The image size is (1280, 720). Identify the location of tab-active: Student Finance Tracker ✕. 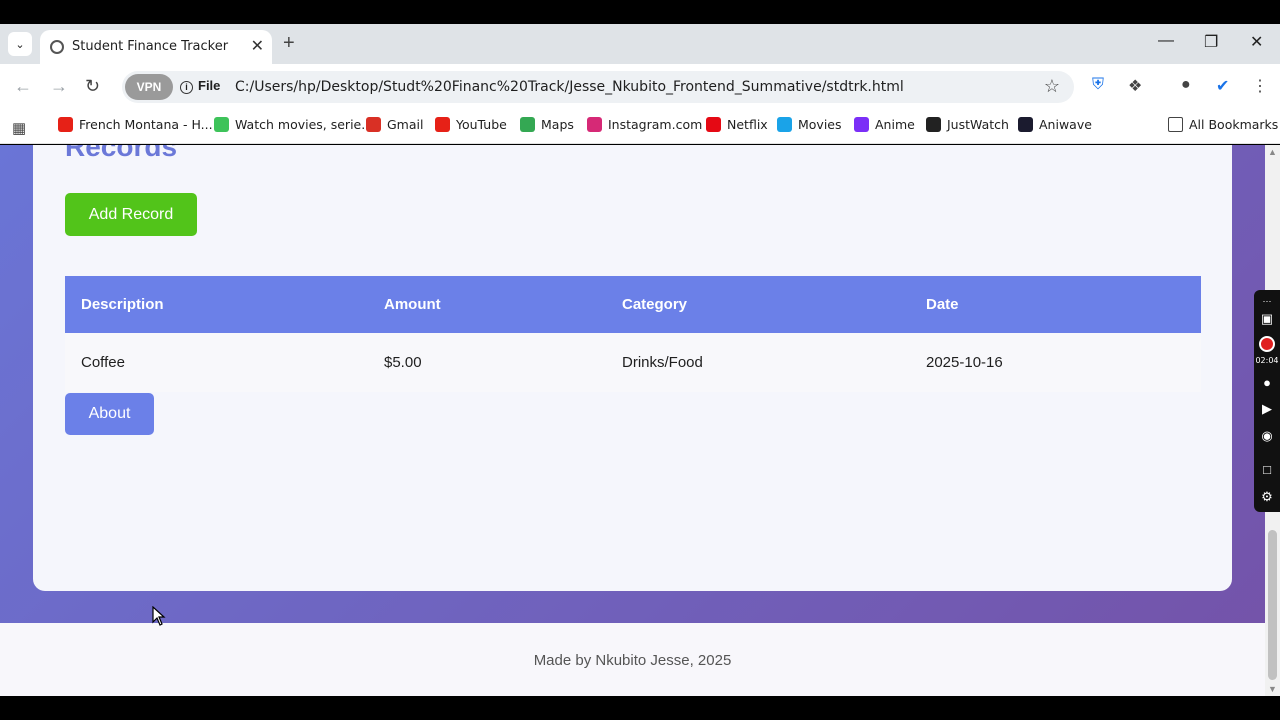
(156, 47).